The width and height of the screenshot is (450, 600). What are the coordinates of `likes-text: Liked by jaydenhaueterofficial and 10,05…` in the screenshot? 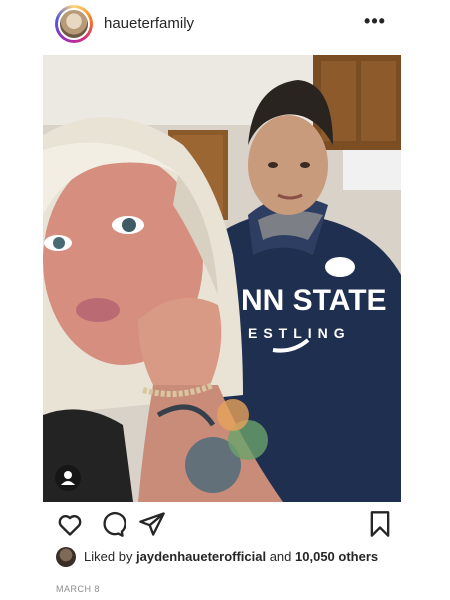 It's located at (231, 556).